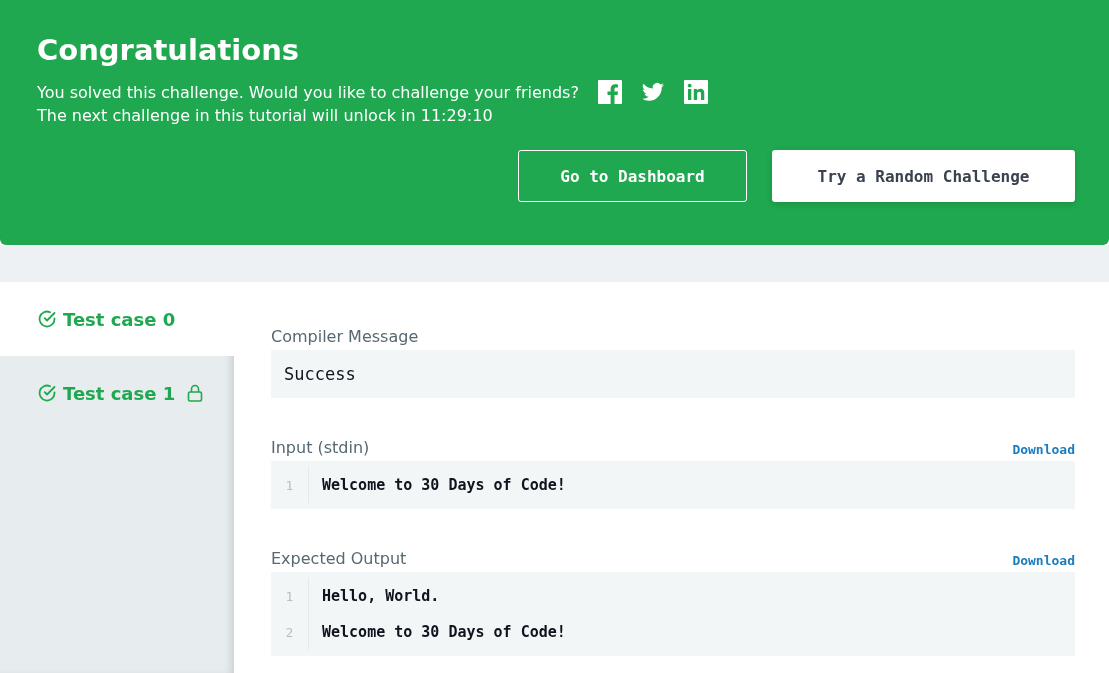  Describe the element at coordinates (673, 374) in the screenshot. I see `compiler-message-box: Success` at that location.